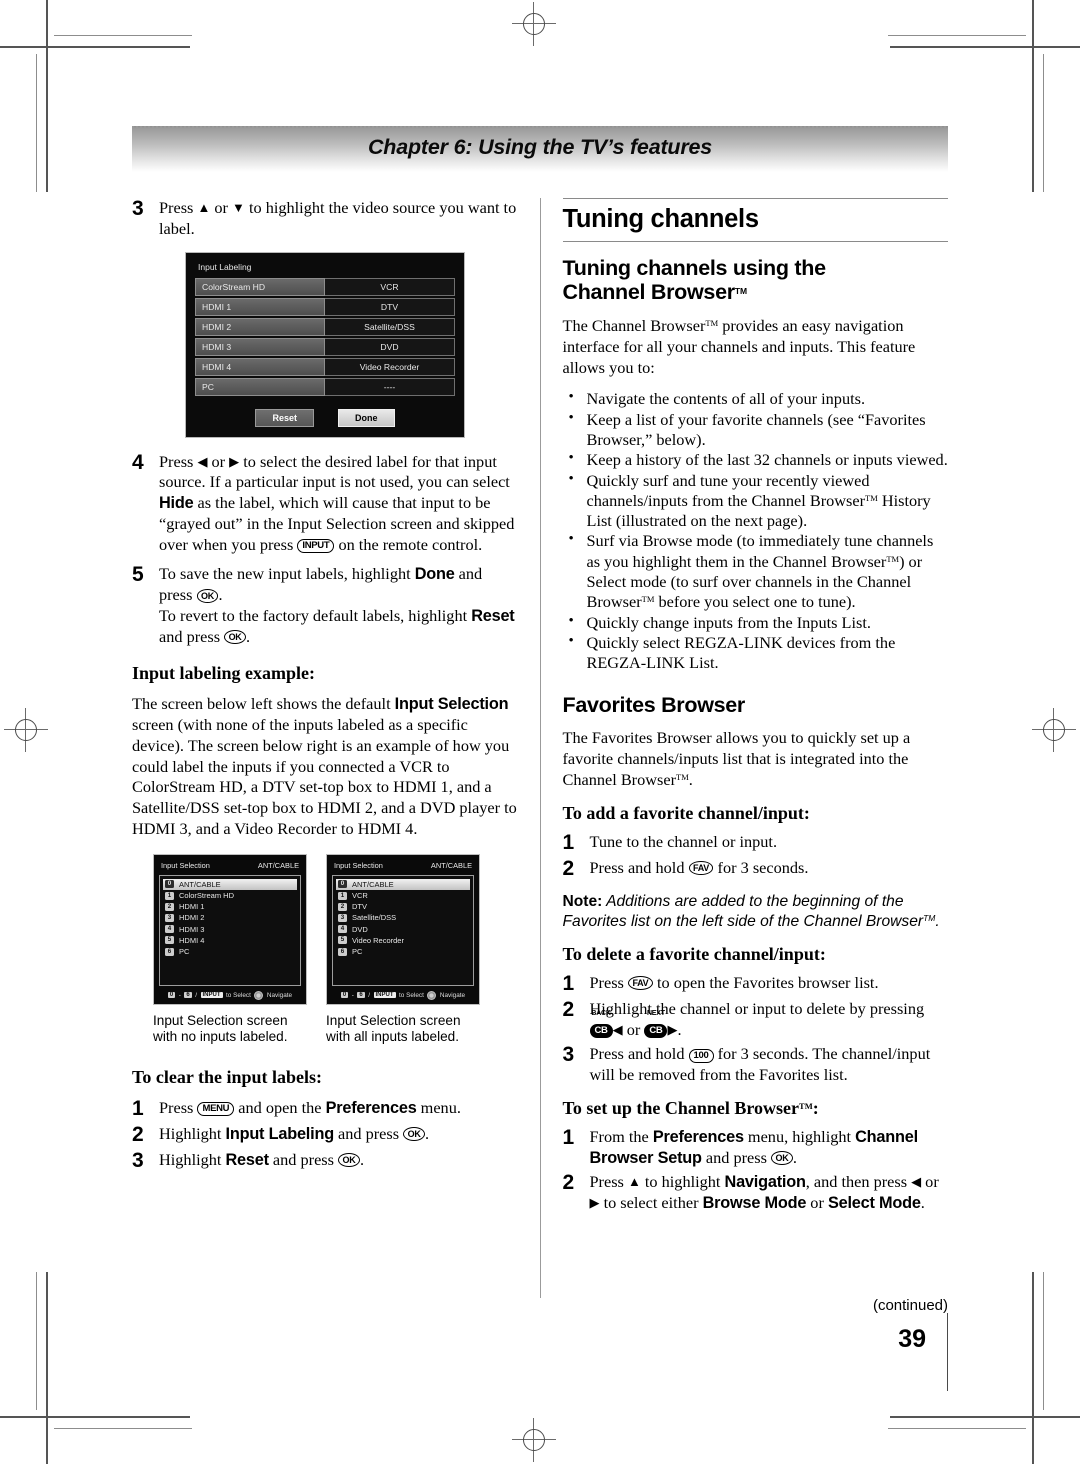 Image resolution: width=1080 pixels, height=1464 pixels. I want to click on clear-step-1-t3: menu., so click(438, 1107).